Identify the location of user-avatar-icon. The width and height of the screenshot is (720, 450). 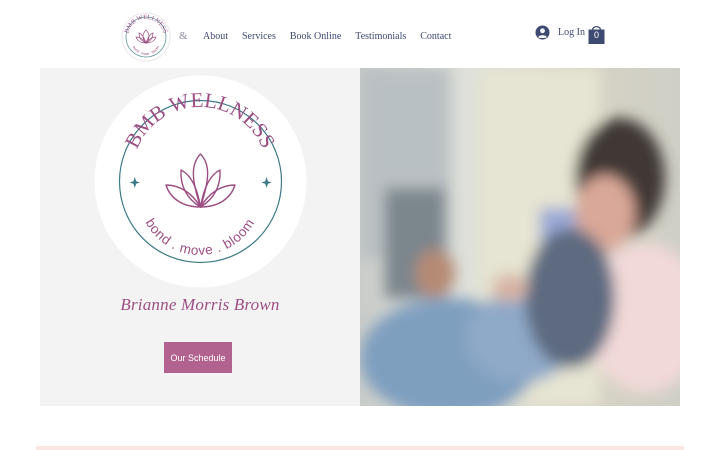
(542, 32).